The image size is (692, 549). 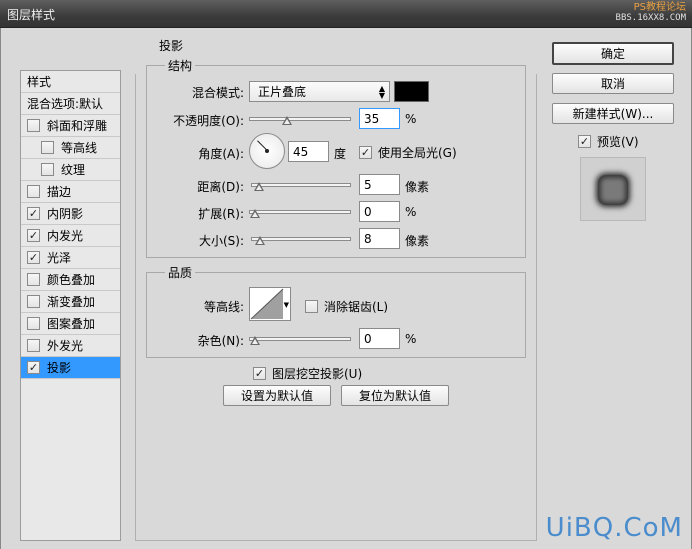 I want to click on style-list-item: 外发光, so click(x=70, y=346).